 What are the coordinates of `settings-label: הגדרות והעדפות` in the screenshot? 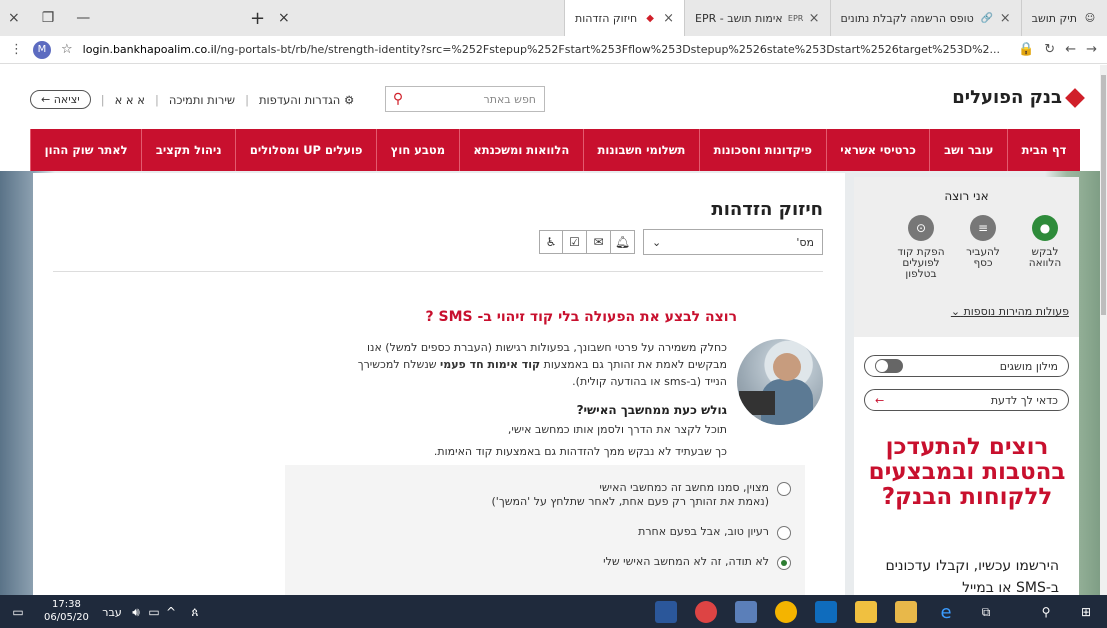 It's located at (299, 99).